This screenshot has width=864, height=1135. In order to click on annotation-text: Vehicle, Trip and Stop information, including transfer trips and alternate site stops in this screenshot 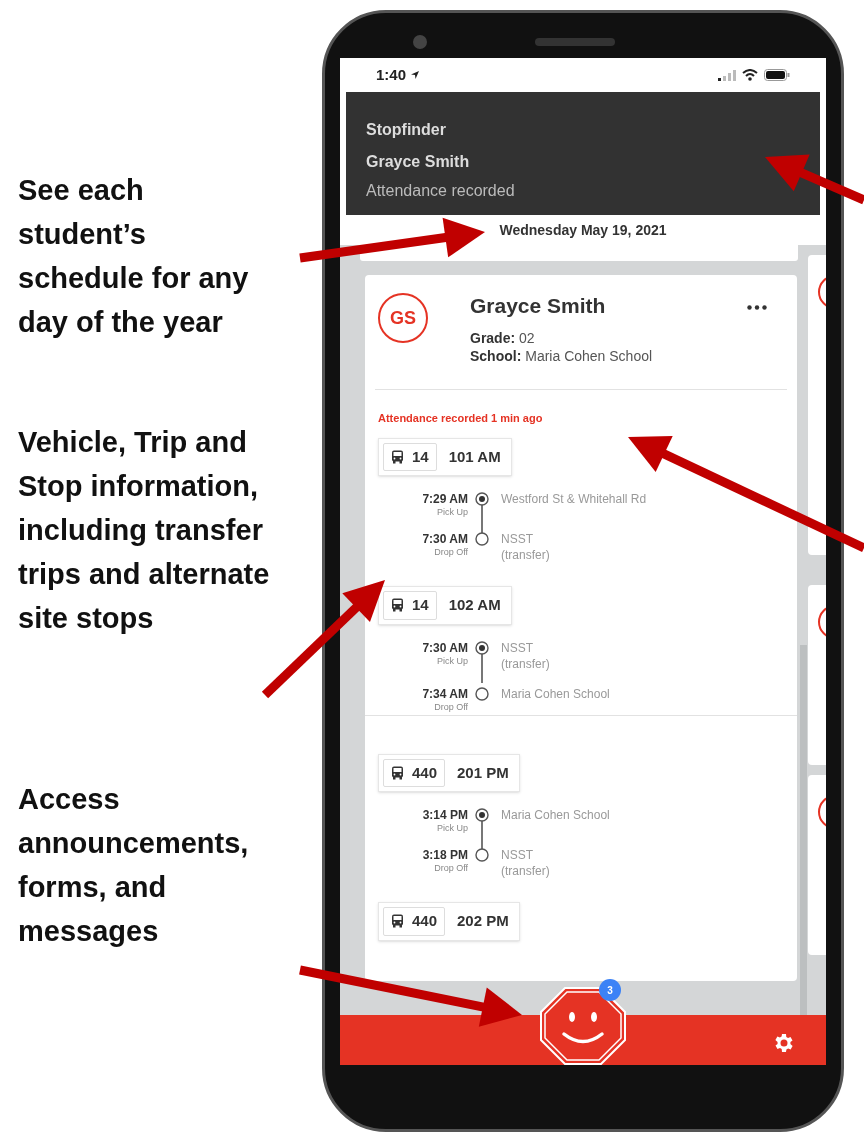, I will do `click(144, 530)`.